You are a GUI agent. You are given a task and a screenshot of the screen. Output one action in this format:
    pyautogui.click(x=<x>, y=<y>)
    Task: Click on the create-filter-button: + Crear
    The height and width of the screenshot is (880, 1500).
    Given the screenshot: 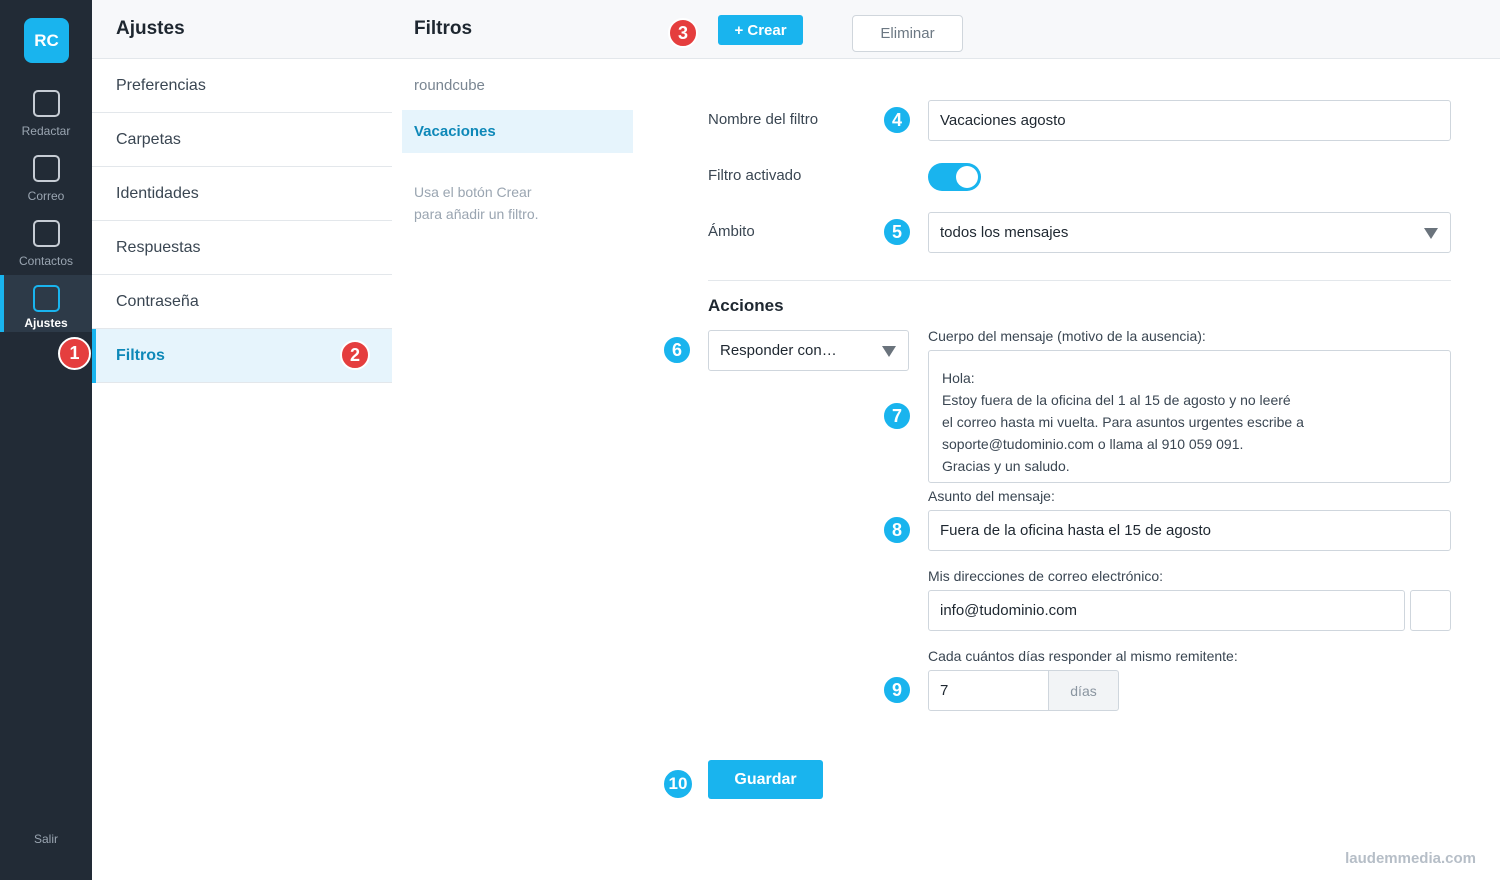 What is the action you would take?
    pyautogui.click(x=760, y=30)
    